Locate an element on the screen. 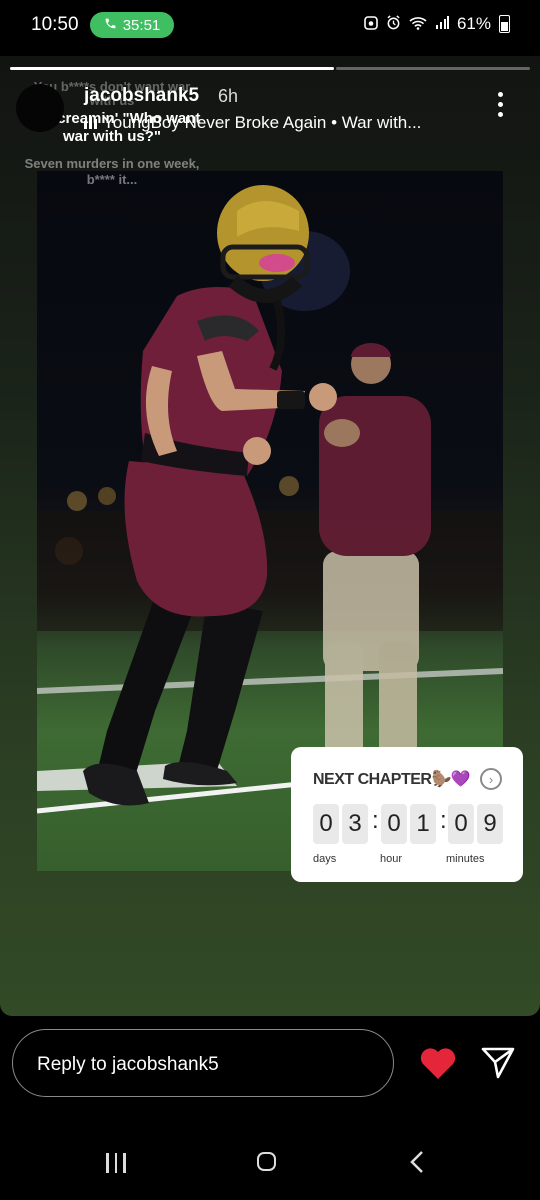  story-time-ago: 6h is located at coordinates (228, 96).